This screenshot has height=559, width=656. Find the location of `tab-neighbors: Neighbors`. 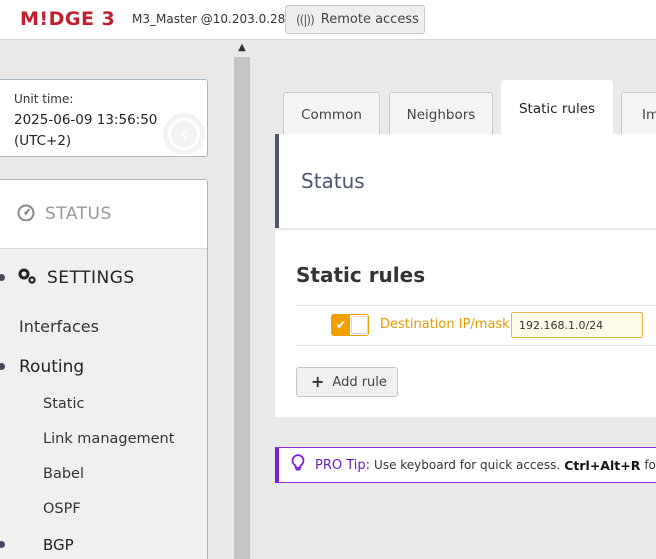

tab-neighbors: Neighbors is located at coordinates (441, 114).